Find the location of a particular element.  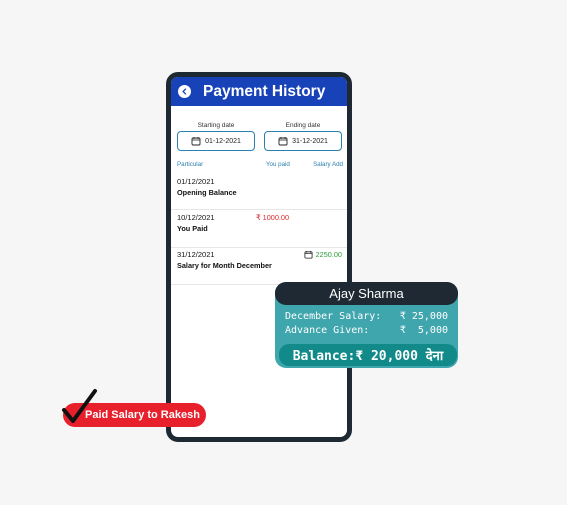

advance-given-line: Advance Given: ₹ 5,000 is located at coordinates (366, 330).